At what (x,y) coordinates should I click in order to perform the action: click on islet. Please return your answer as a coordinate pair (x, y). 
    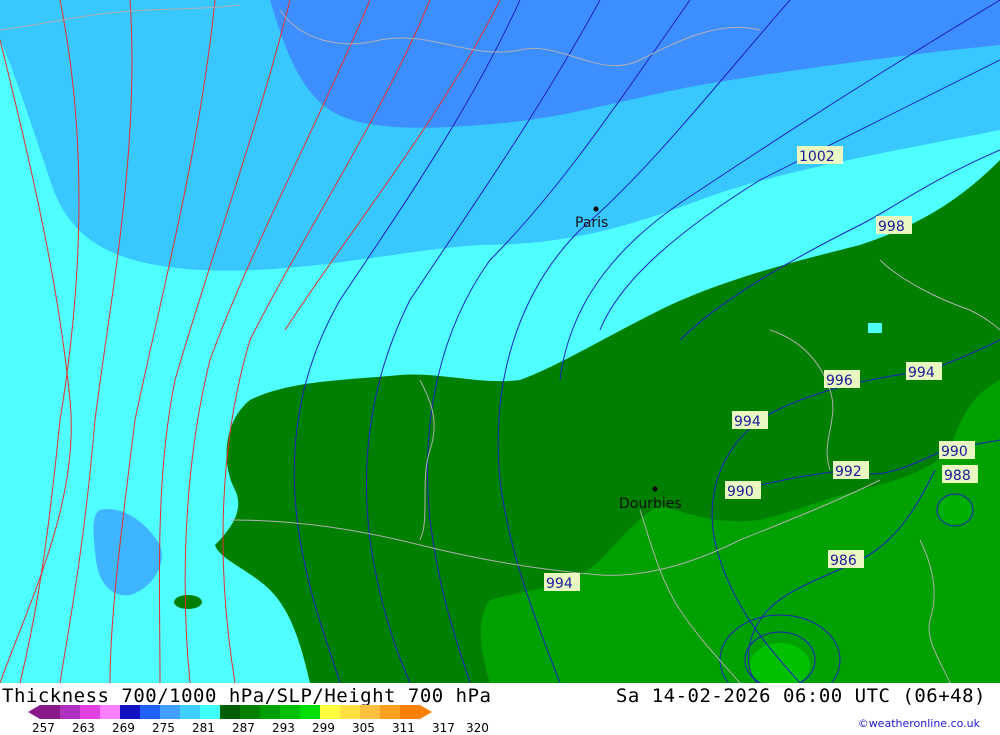
    Looking at the image, I should click on (188, 602).